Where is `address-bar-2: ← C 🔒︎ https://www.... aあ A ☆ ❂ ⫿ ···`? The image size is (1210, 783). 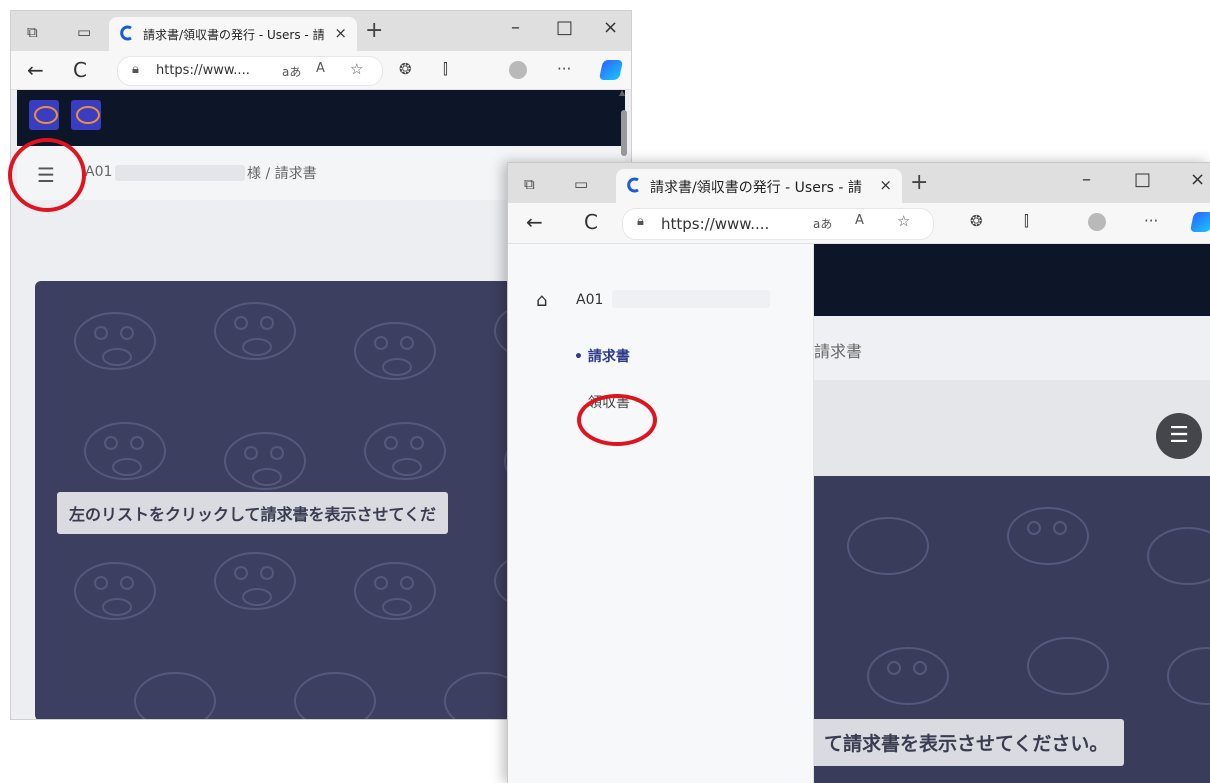
address-bar-2: ← C 🔒︎ https://www.... aあ A ☆ ❂ ⫿ ··· is located at coordinates (859, 223).